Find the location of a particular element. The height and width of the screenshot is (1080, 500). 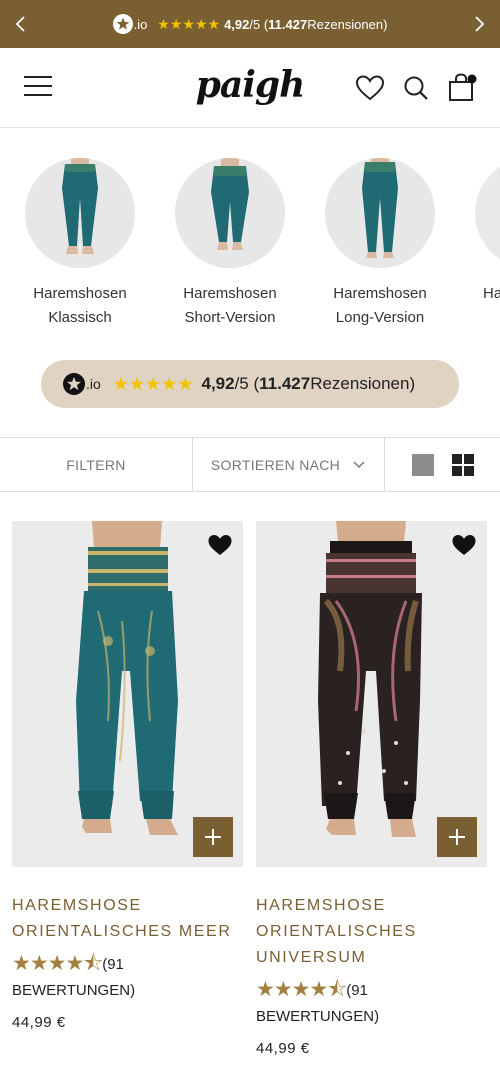

chevron-down-icon is located at coordinates (359, 464).